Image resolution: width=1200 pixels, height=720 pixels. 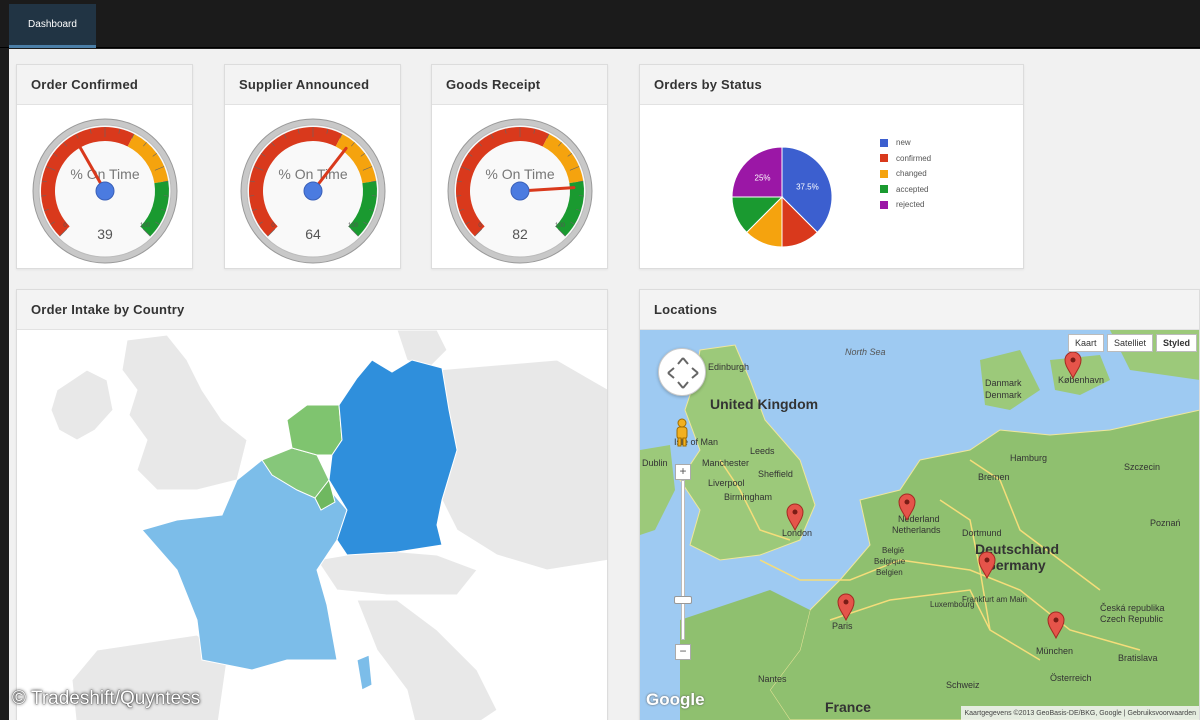 I want to click on legend-item-accepted: accepted, so click(x=905, y=190).